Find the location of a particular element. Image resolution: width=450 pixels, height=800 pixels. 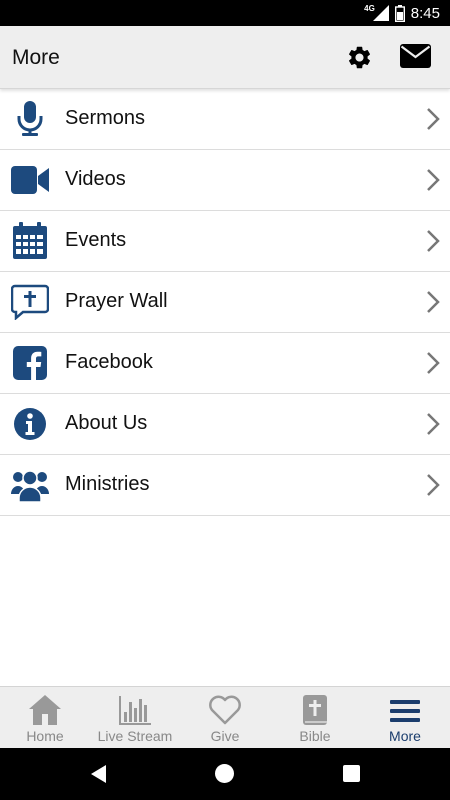

menu-item-ministries: Ministries is located at coordinates (225, 485).